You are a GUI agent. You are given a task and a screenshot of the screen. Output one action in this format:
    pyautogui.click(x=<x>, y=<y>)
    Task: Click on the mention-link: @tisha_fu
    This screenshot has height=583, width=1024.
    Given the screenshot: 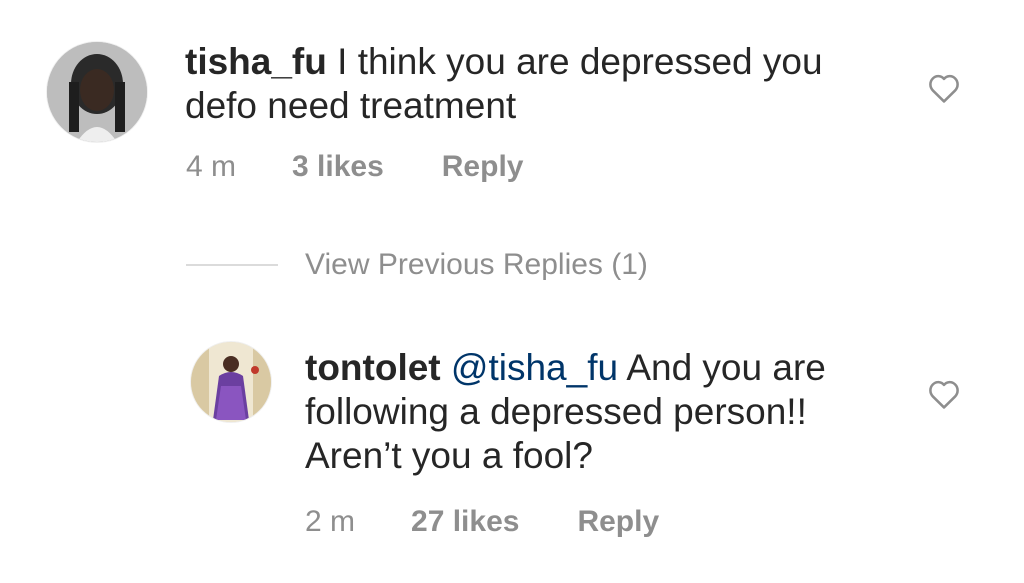 What is the action you would take?
    pyautogui.click(x=534, y=367)
    